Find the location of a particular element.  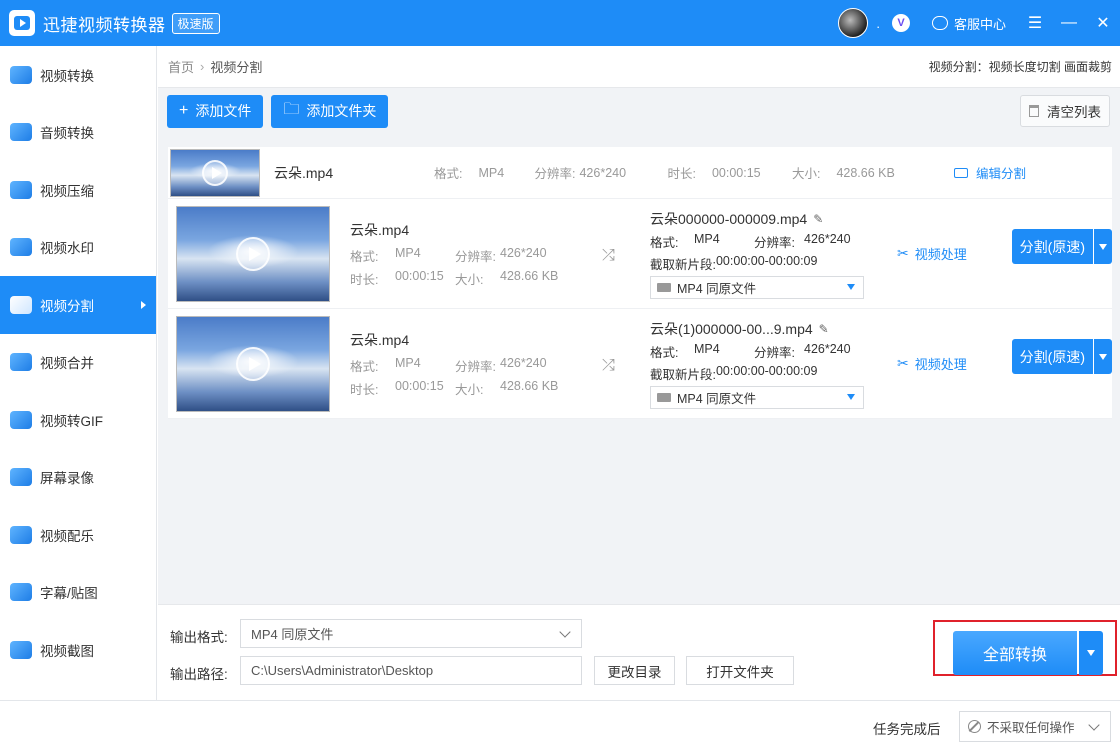

clip-label: 截取新片段: is located at coordinates (683, 264).